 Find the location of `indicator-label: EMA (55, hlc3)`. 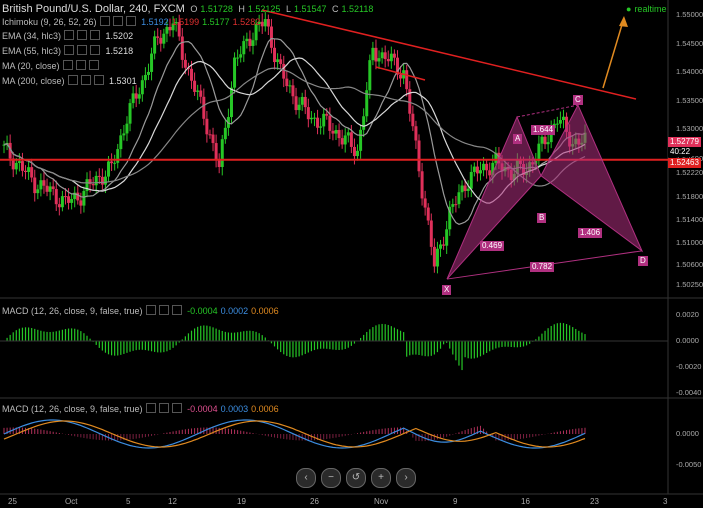

indicator-label: EMA (55, hlc3) is located at coordinates (31, 51).